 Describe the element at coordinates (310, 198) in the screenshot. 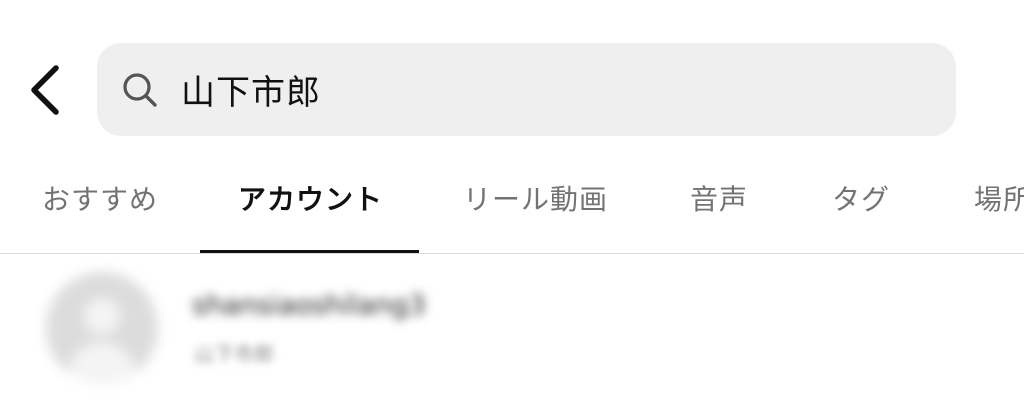

I see `tab-accounts: アカウント` at that location.